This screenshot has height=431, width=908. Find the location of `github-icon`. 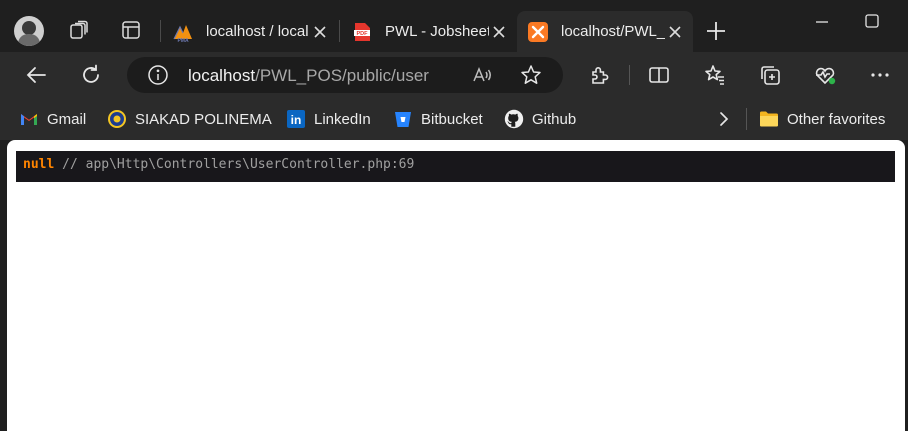

github-icon is located at coordinates (514, 119).